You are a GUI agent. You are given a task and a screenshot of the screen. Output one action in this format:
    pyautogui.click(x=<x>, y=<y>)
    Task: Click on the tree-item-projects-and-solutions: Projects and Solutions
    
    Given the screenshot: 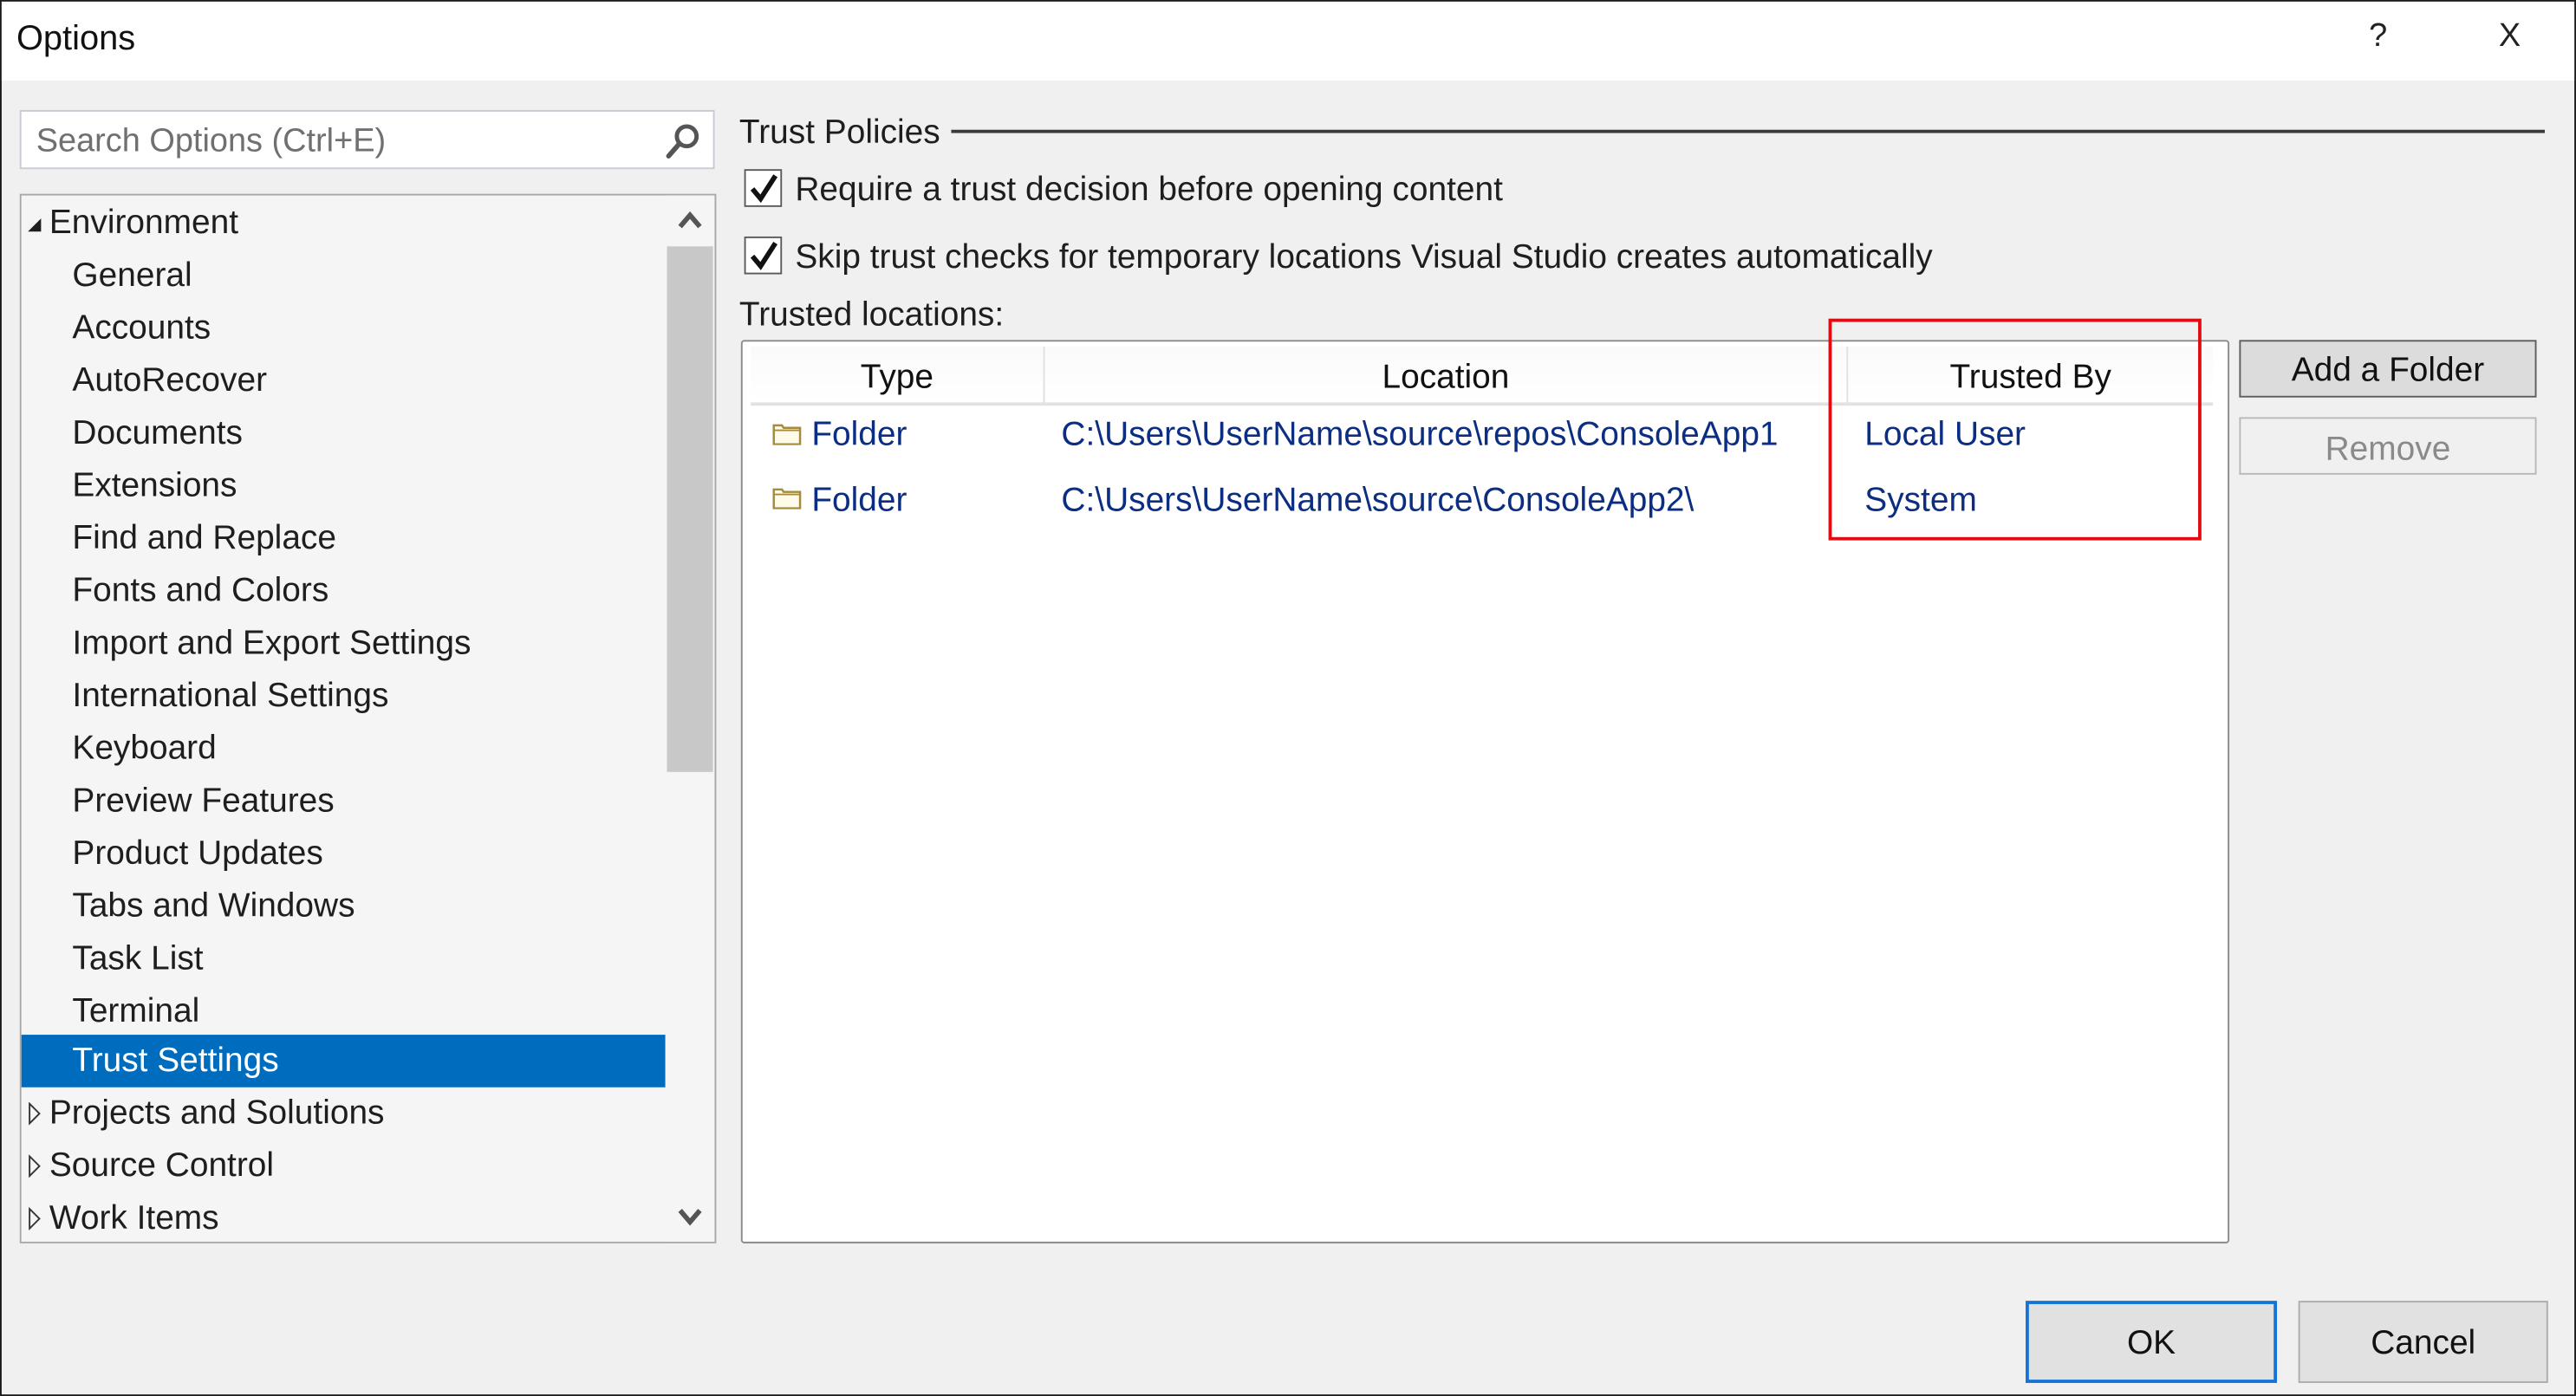 What is the action you would take?
    pyautogui.click(x=344, y=1114)
    